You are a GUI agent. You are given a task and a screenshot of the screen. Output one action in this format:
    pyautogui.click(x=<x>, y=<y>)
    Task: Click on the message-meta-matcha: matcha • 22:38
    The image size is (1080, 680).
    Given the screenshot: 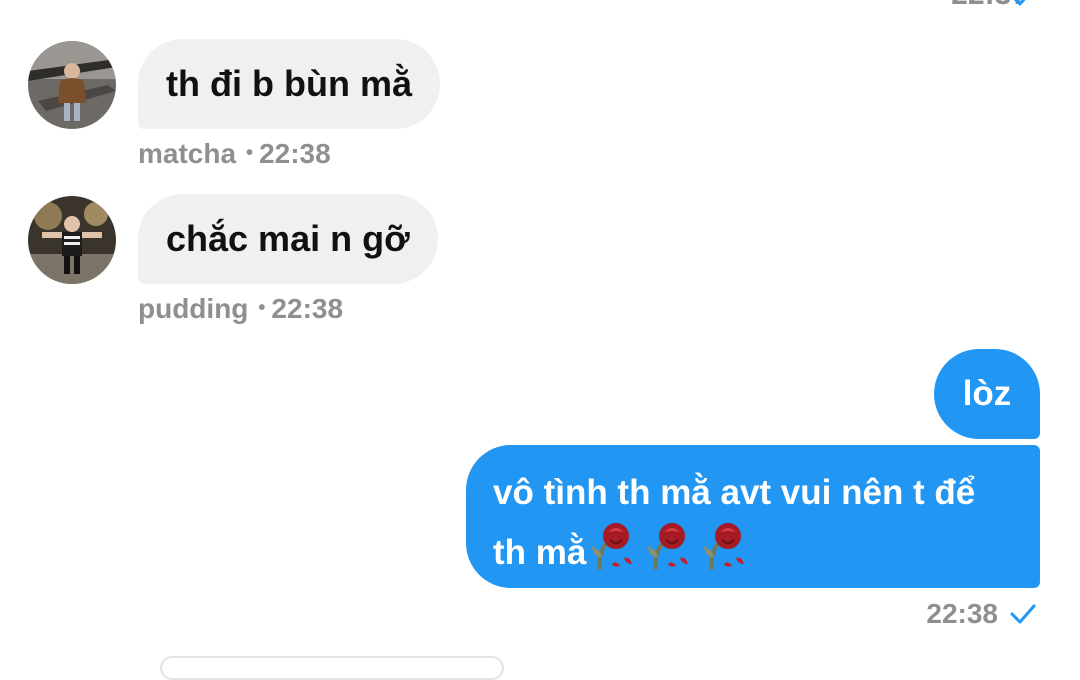 What is the action you would take?
    pyautogui.click(x=234, y=154)
    